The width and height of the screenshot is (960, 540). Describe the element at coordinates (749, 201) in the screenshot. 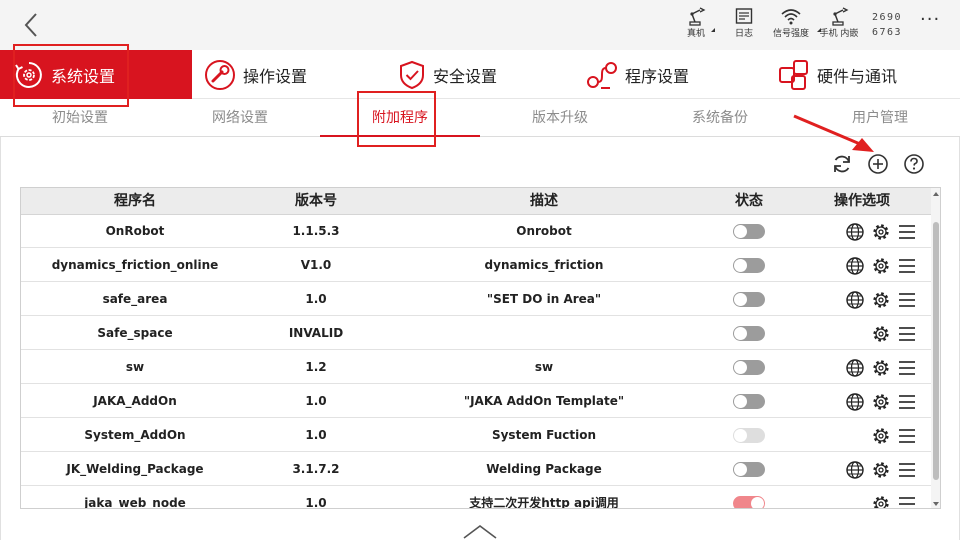

I see `header-status: 状态` at that location.